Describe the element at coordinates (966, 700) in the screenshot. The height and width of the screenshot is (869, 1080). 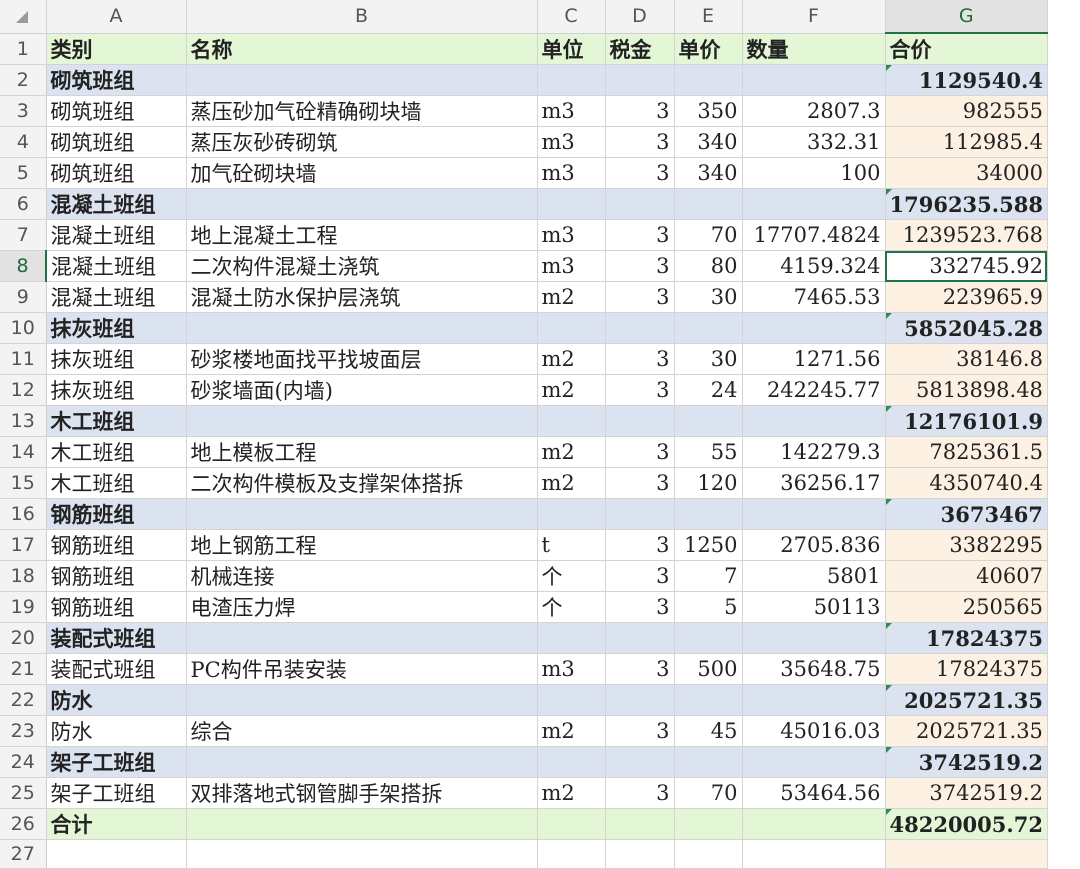
I see `cell-g22: 2025721.35` at that location.